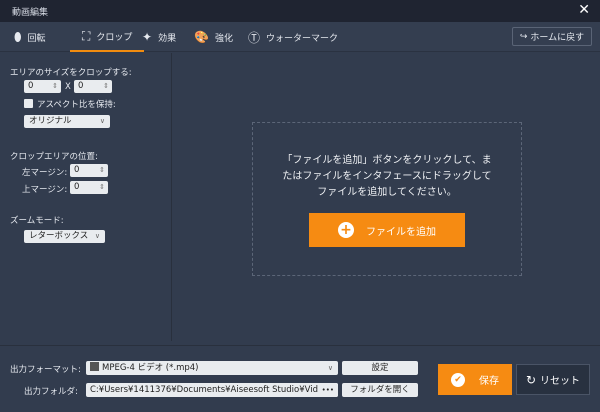  I want to click on output-format-select: MPEG-4 ビデオ (*.mp4) ∨, so click(212, 368).